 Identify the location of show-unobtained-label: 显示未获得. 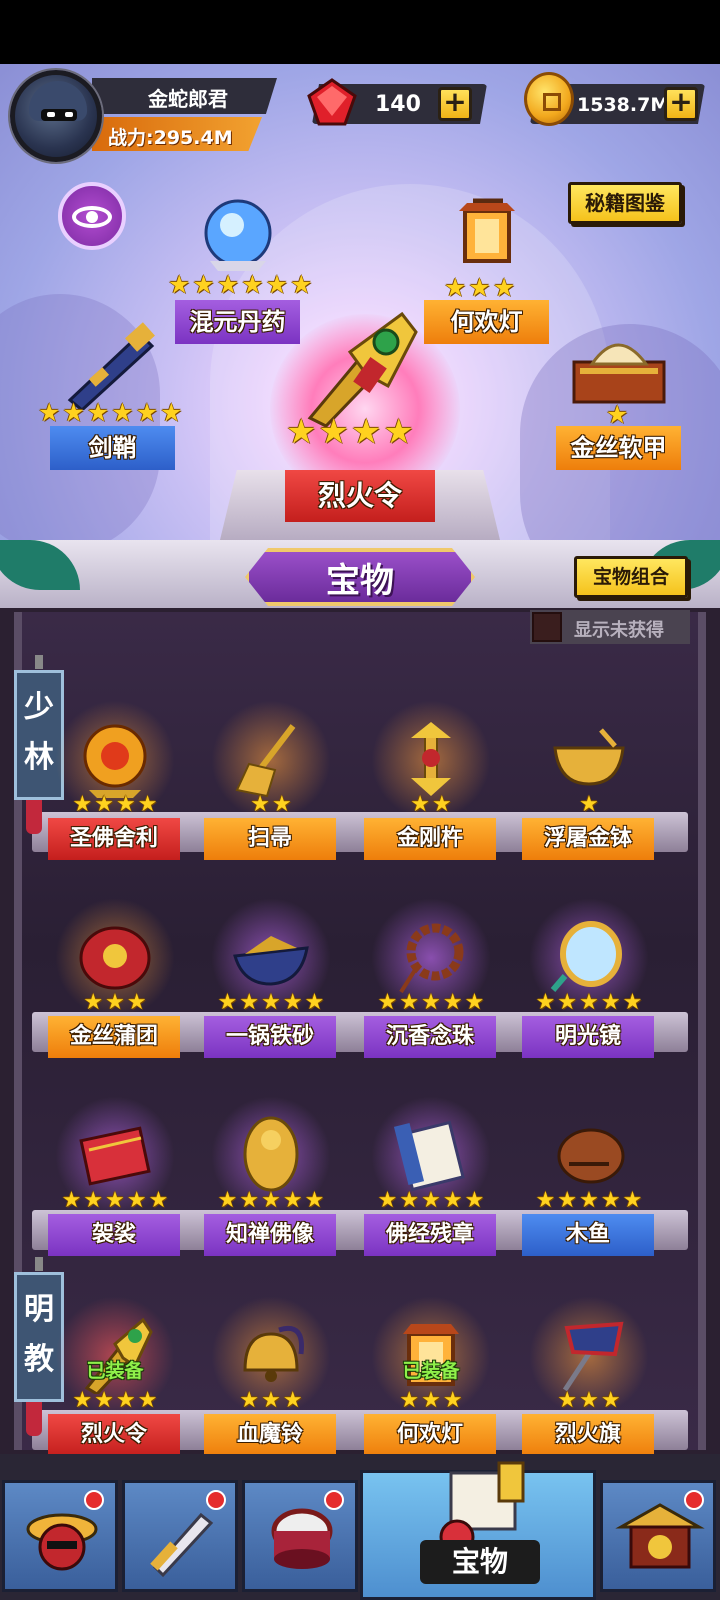
(619, 630).